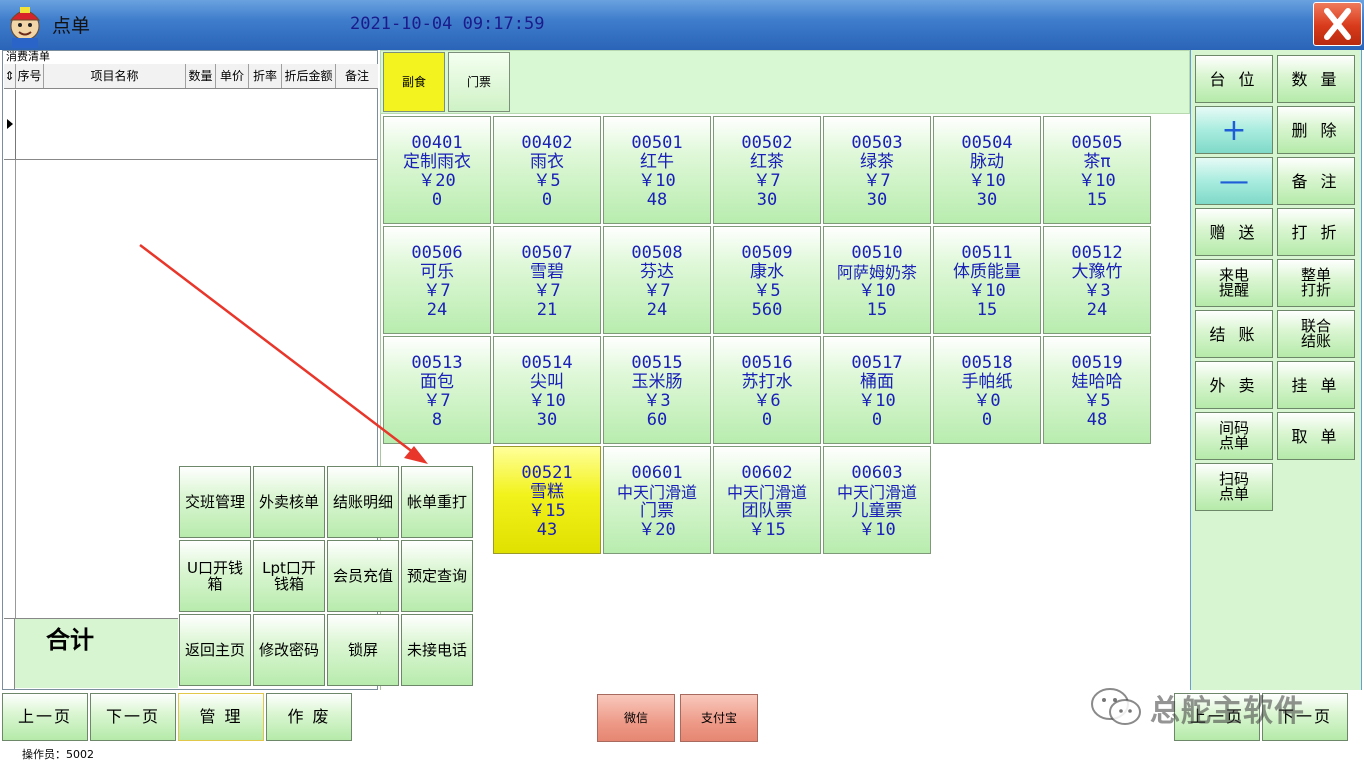 The image size is (1364, 768). I want to click on menu-item-label: 外卖核单, so click(288, 502).